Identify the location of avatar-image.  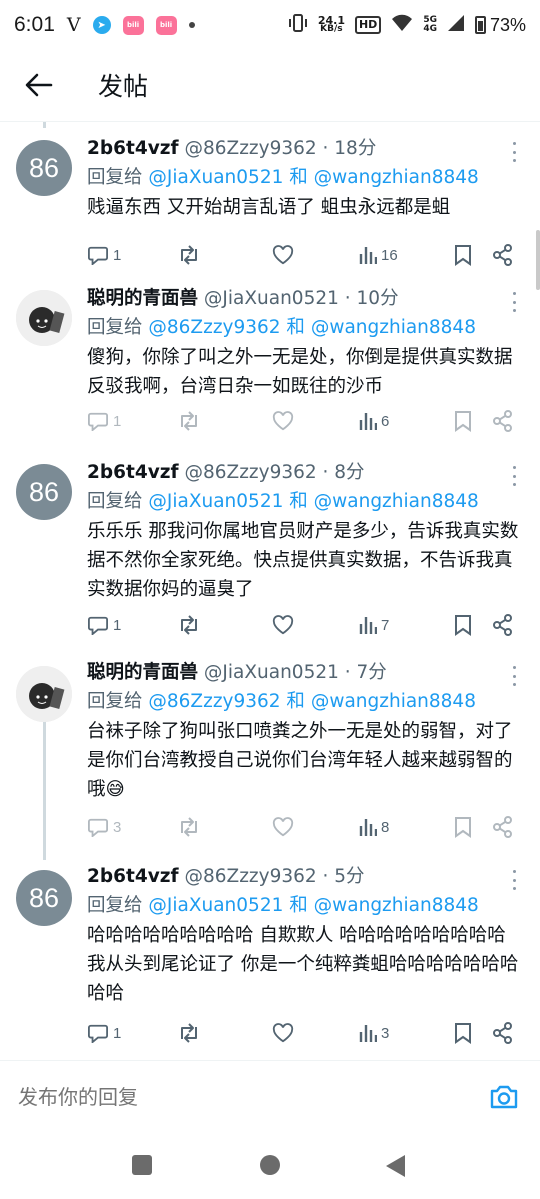
(44, 694).